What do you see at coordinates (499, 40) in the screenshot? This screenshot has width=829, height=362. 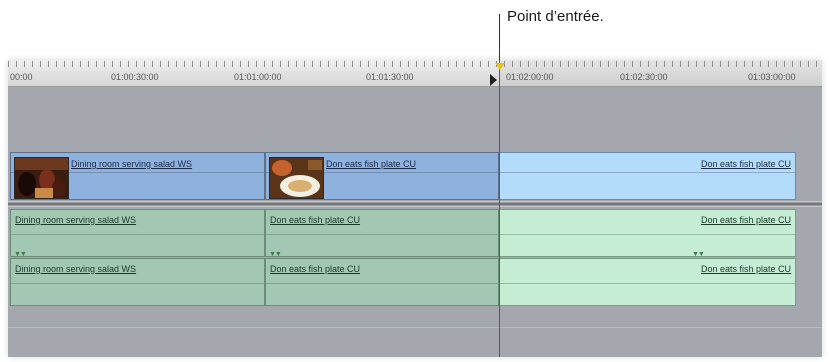 I see `callout-leader-line` at bounding box center [499, 40].